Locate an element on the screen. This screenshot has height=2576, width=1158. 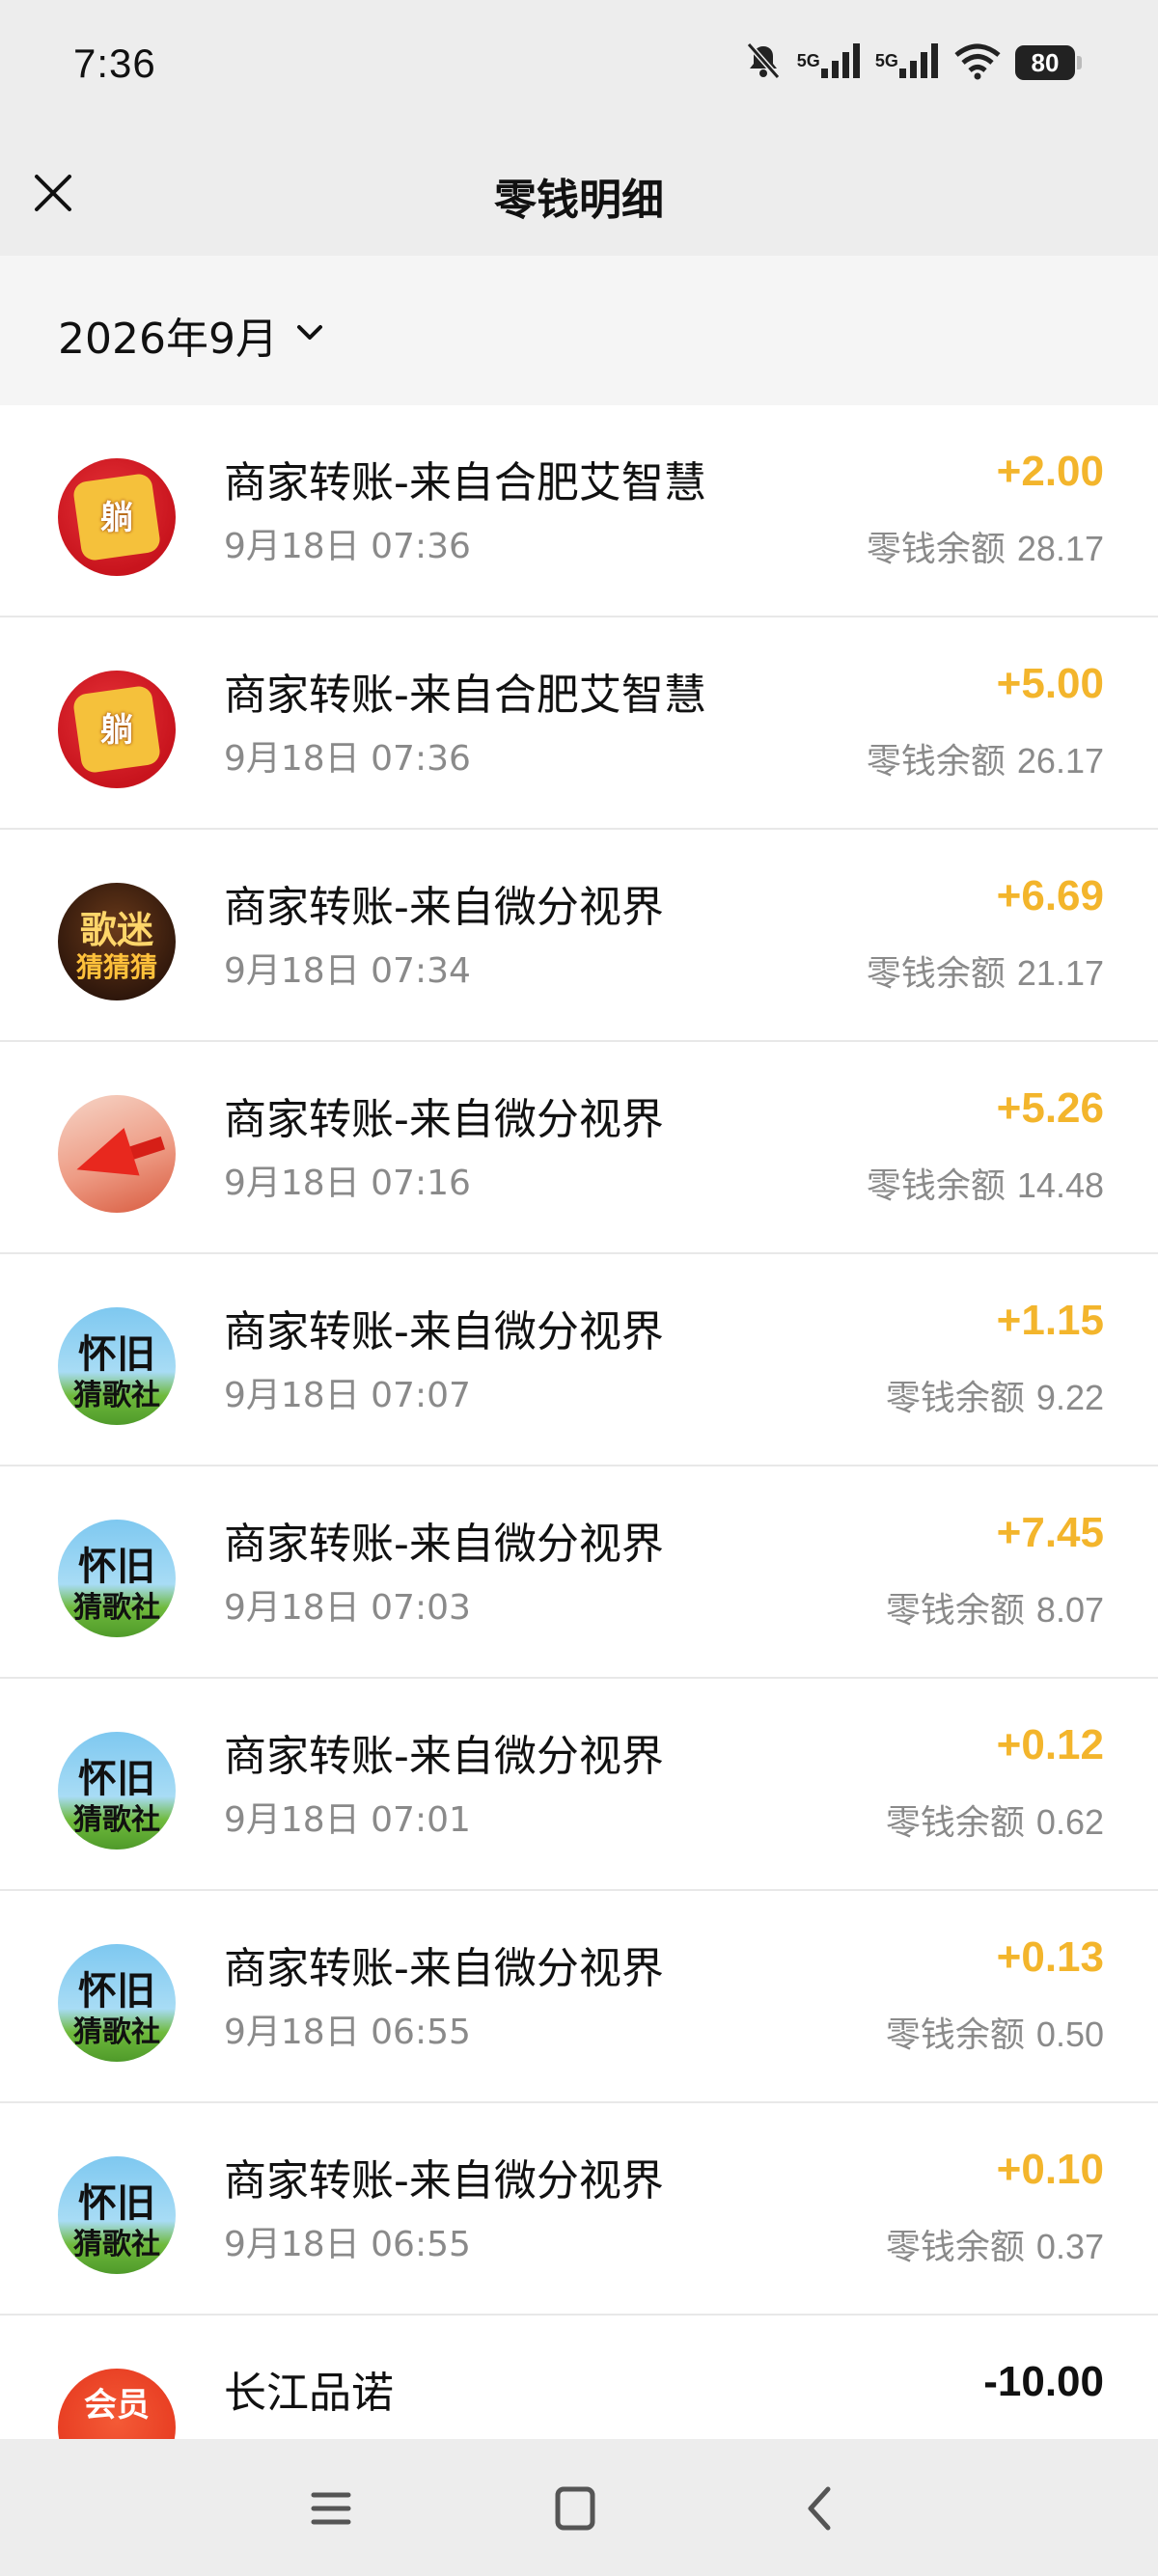
balance-after: 零钱余额 0.37 is located at coordinates (995, 2244).